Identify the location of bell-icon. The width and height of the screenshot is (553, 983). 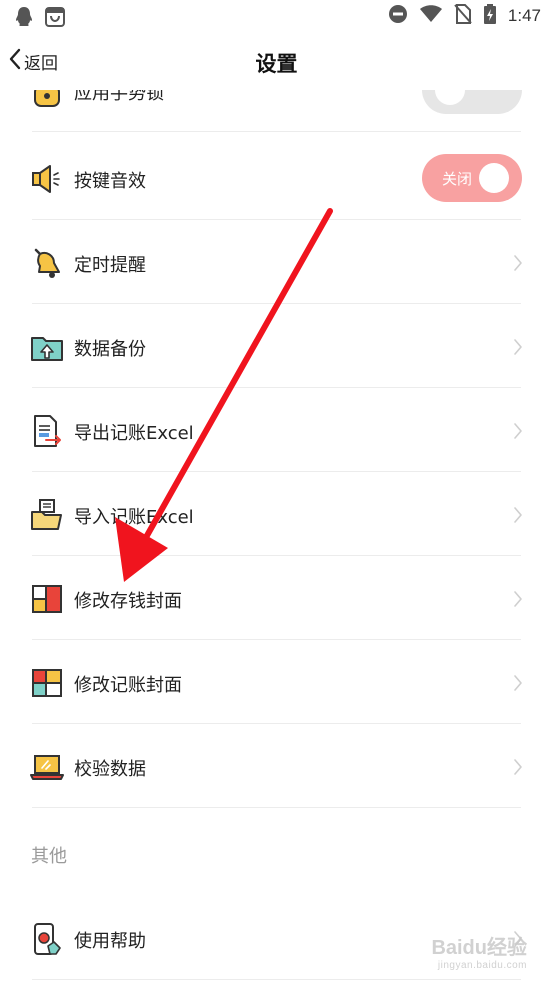
(47, 263).